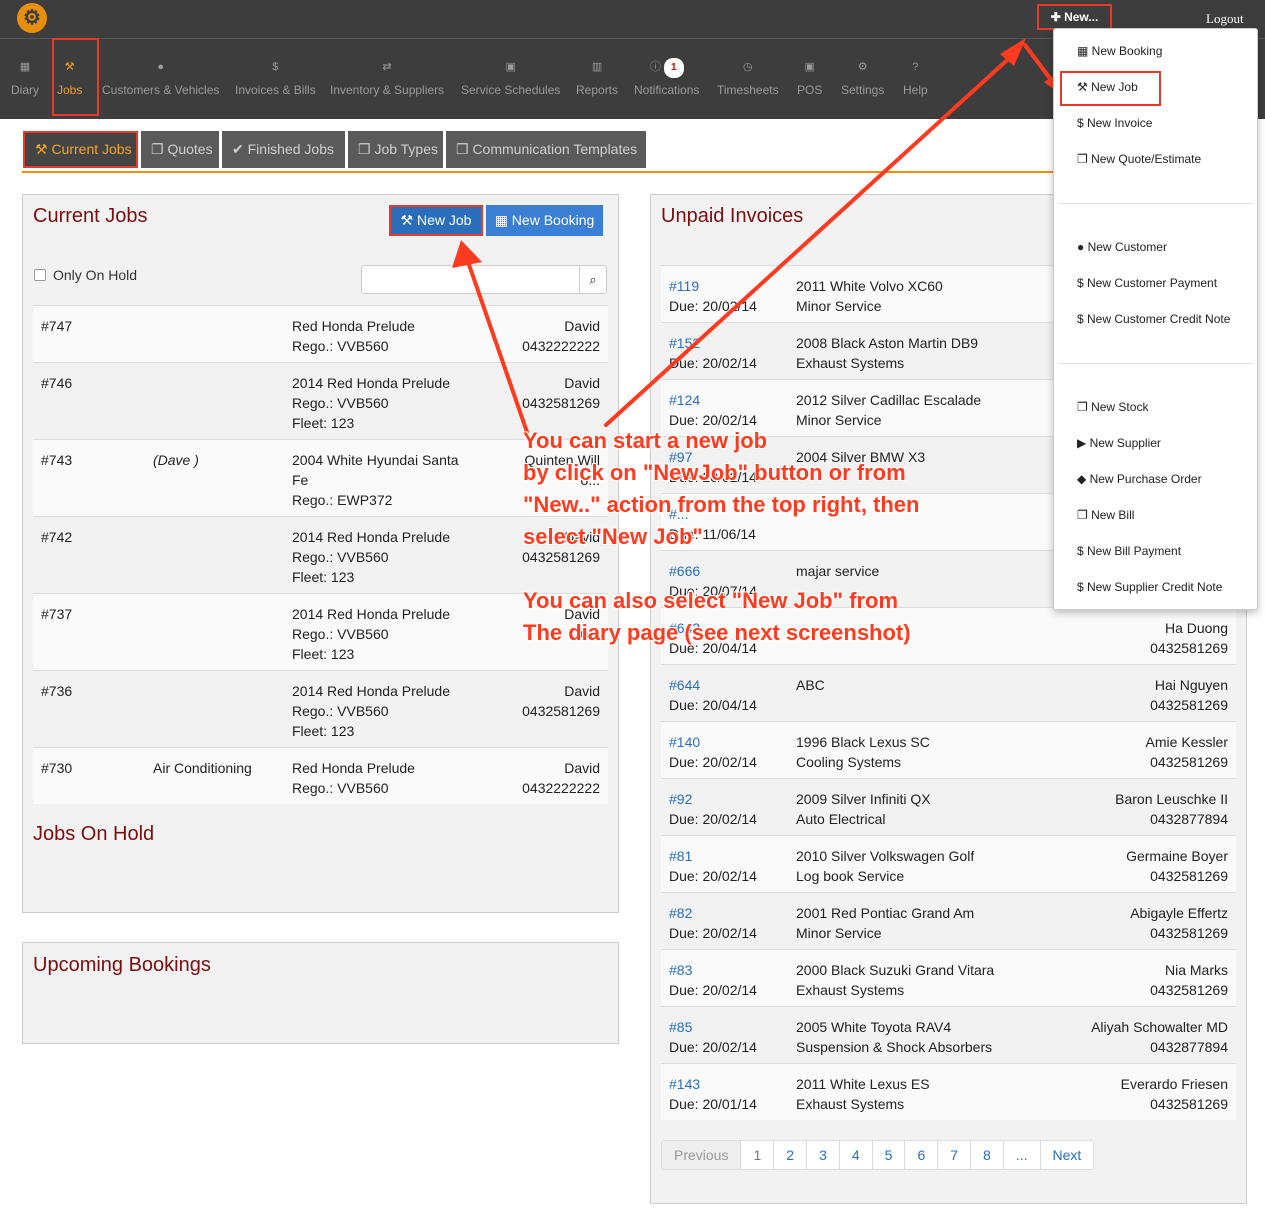 The height and width of the screenshot is (1212, 1265). What do you see at coordinates (496, 344) in the screenshot?
I see `arrow-to-new-job-button` at bounding box center [496, 344].